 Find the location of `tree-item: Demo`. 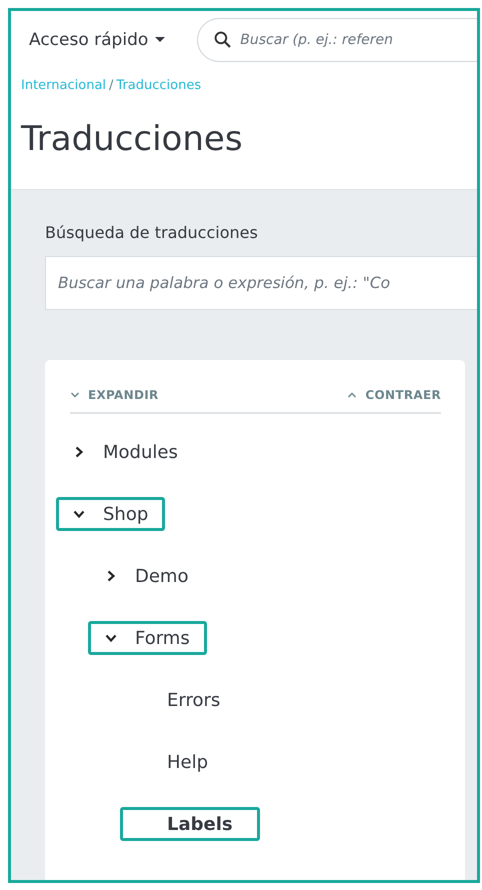

tree-item: Demo is located at coordinates (147, 576).